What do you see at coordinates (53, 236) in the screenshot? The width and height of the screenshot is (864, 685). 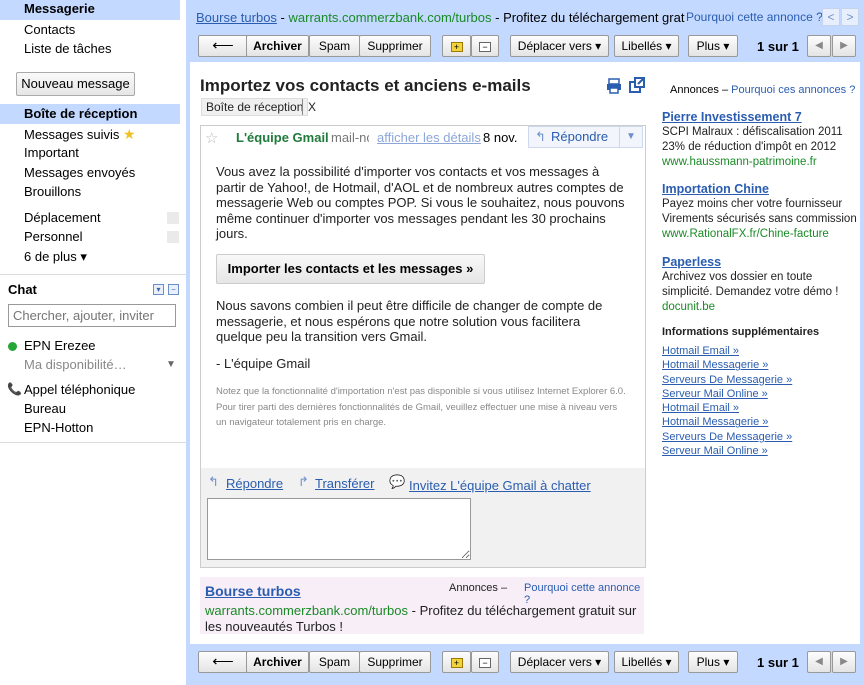 I see `nav-label-personnel: Personnel` at bounding box center [53, 236].